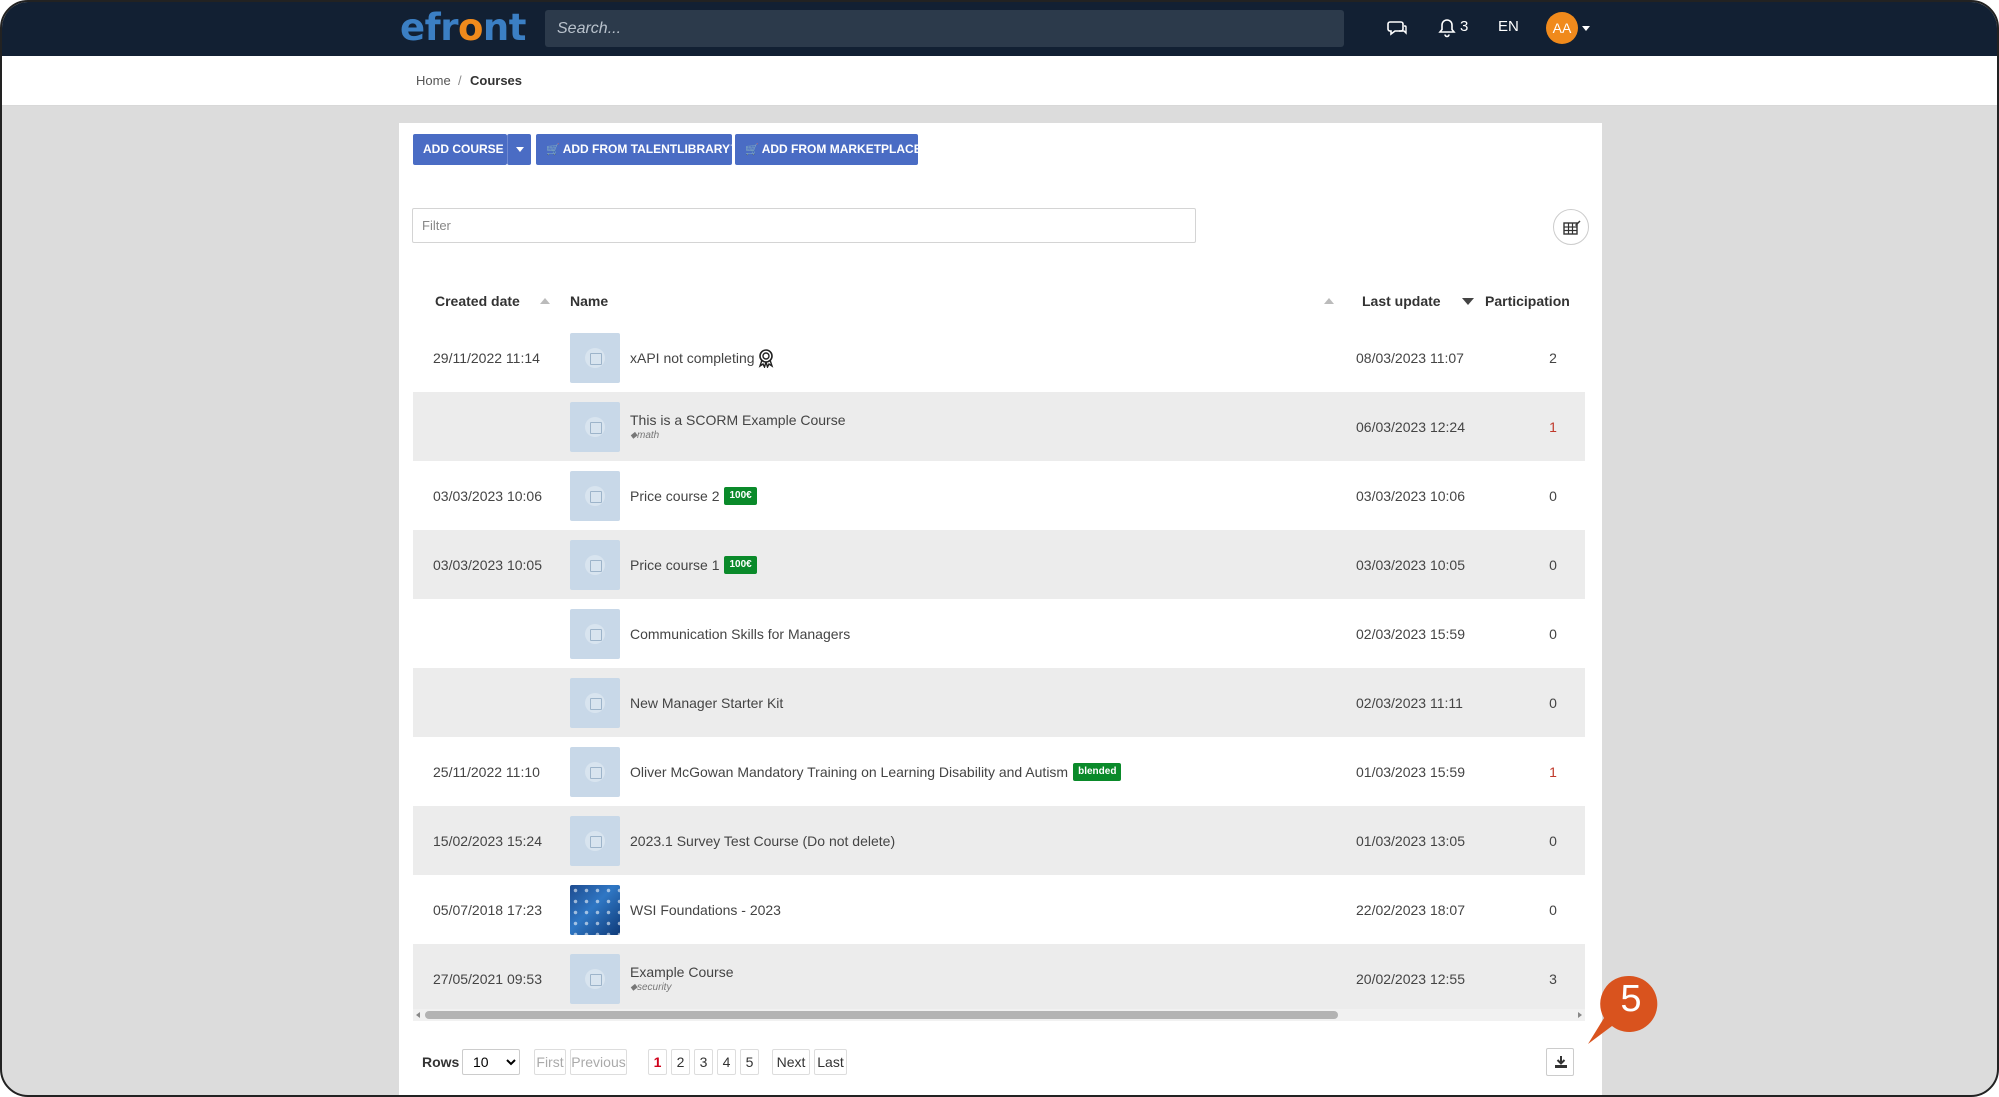 The height and width of the screenshot is (1097, 1999). What do you see at coordinates (692, 358) in the screenshot?
I see `course-name-link: xAPI not completing` at bounding box center [692, 358].